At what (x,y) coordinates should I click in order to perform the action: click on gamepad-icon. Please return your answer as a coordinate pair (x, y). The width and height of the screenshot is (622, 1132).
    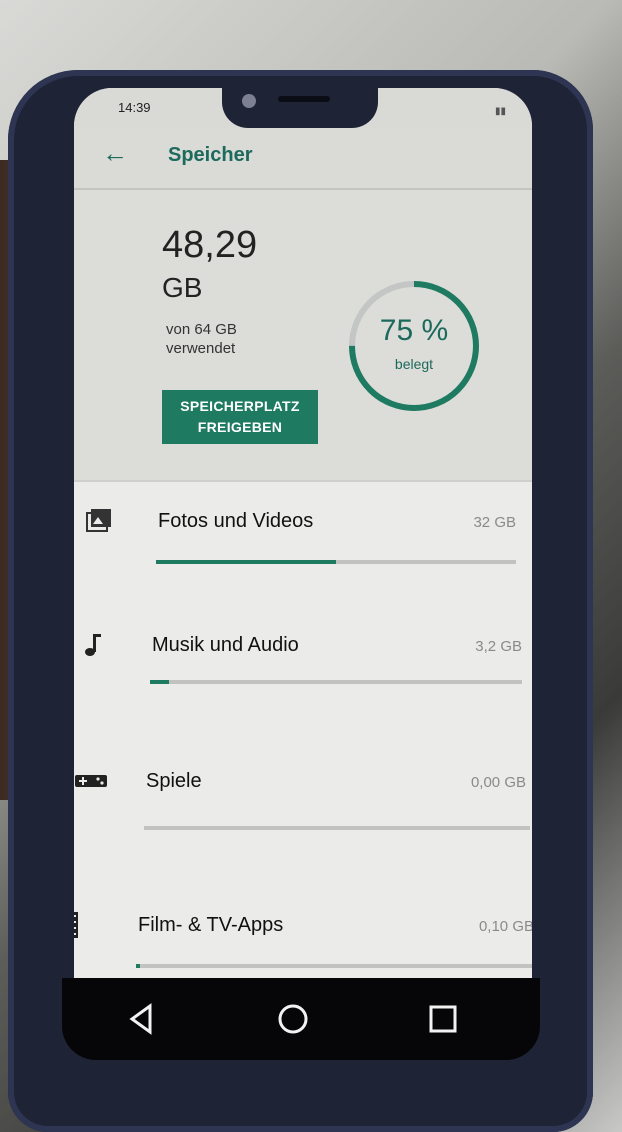
    Looking at the image, I should click on (91, 781).